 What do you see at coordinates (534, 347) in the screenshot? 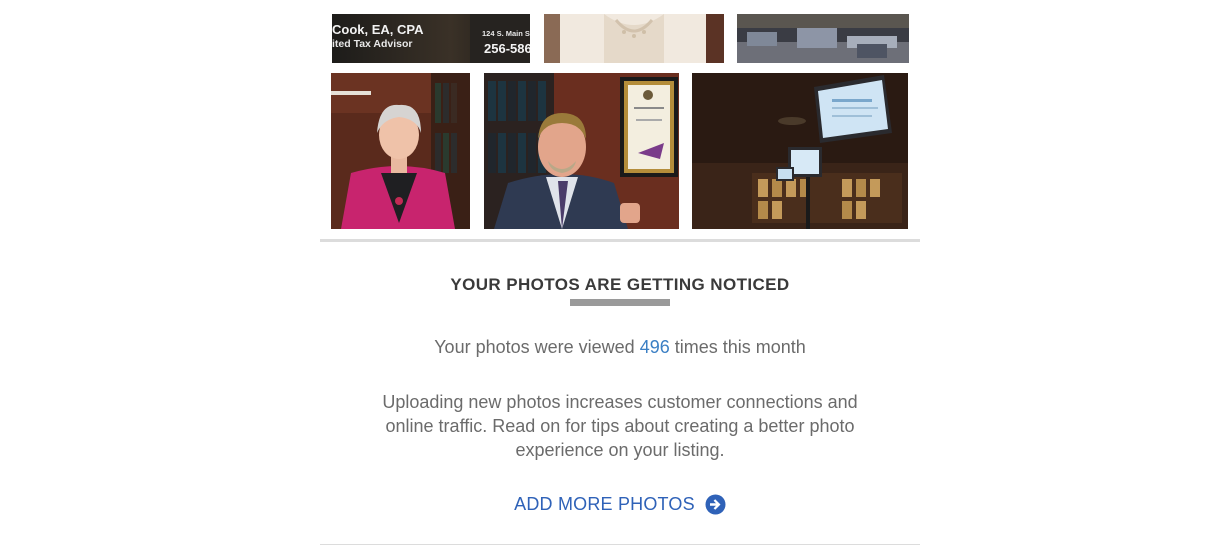
I see `views-prefix: Your photos were viewed` at bounding box center [534, 347].